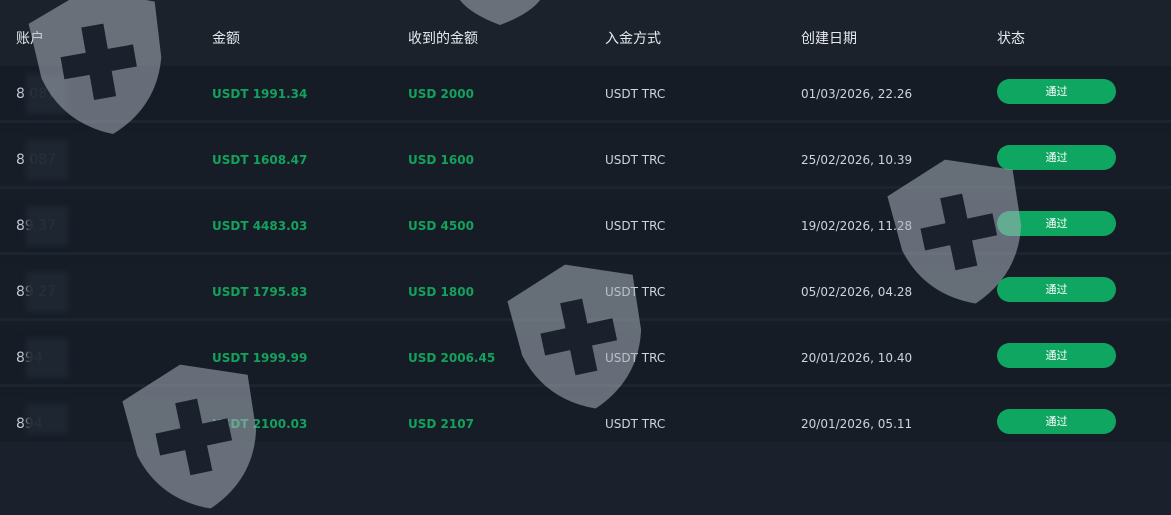 Image resolution: width=1171 pixels, height=515 pixels. I want to click on column-deposit-method: 入金方式, so click(633, 39).